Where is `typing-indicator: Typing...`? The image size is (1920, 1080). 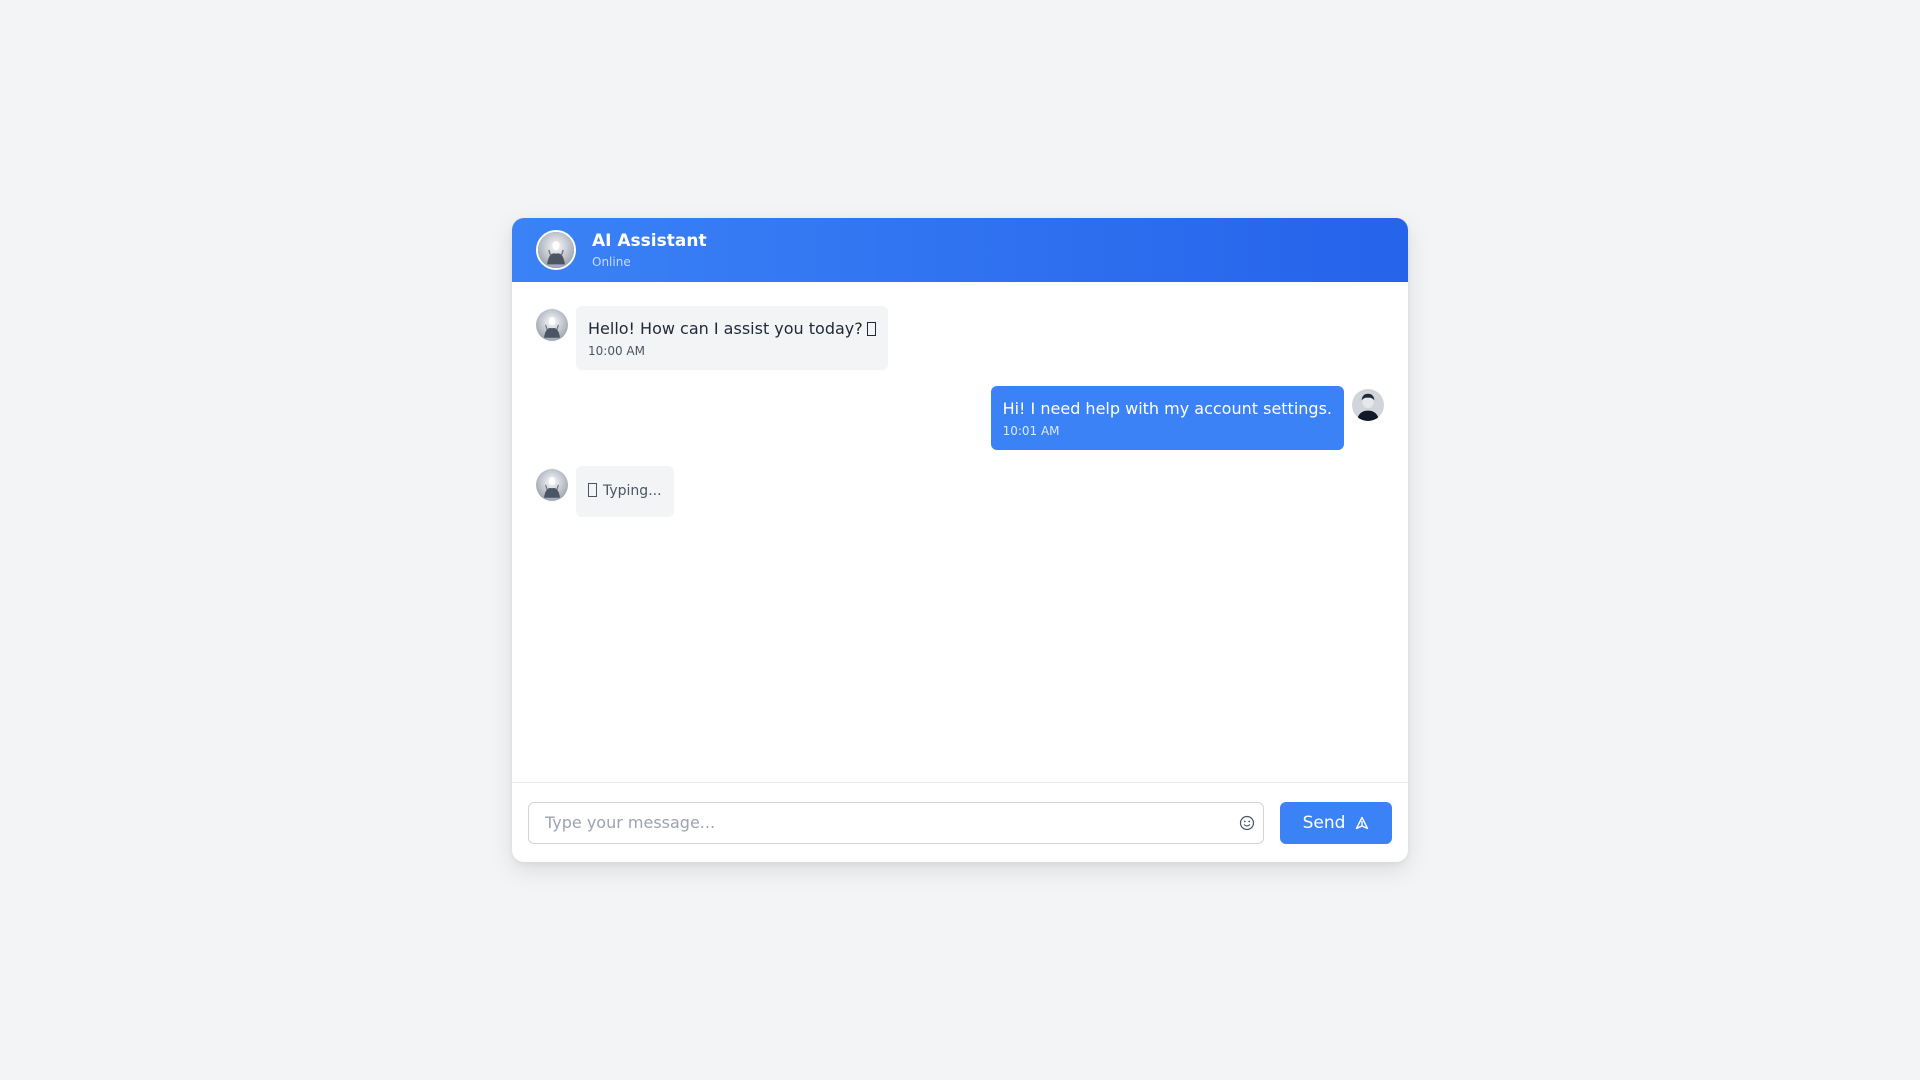
typing-indicator: Typing... is located at coordinates (625, 491).